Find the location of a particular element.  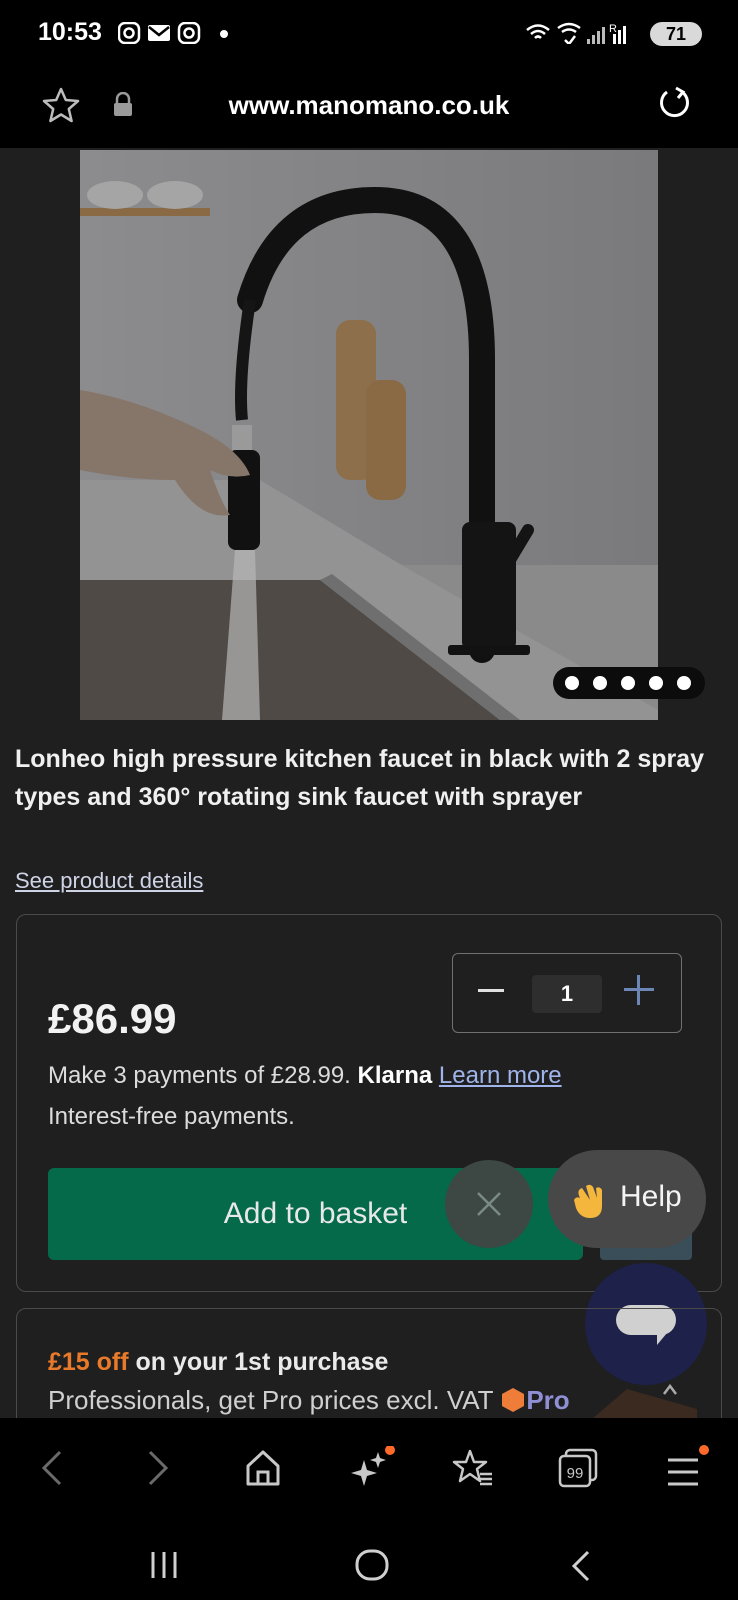

quantity-value: 1 is located at coordinates (567, 994).